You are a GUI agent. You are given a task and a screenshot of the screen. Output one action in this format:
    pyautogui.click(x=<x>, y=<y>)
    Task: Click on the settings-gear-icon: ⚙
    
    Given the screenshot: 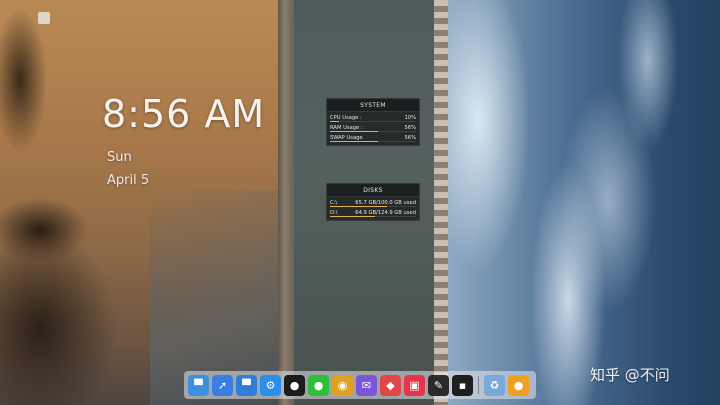 What is the action you would take?
    pyautogui.click(x=270, y=385)
    